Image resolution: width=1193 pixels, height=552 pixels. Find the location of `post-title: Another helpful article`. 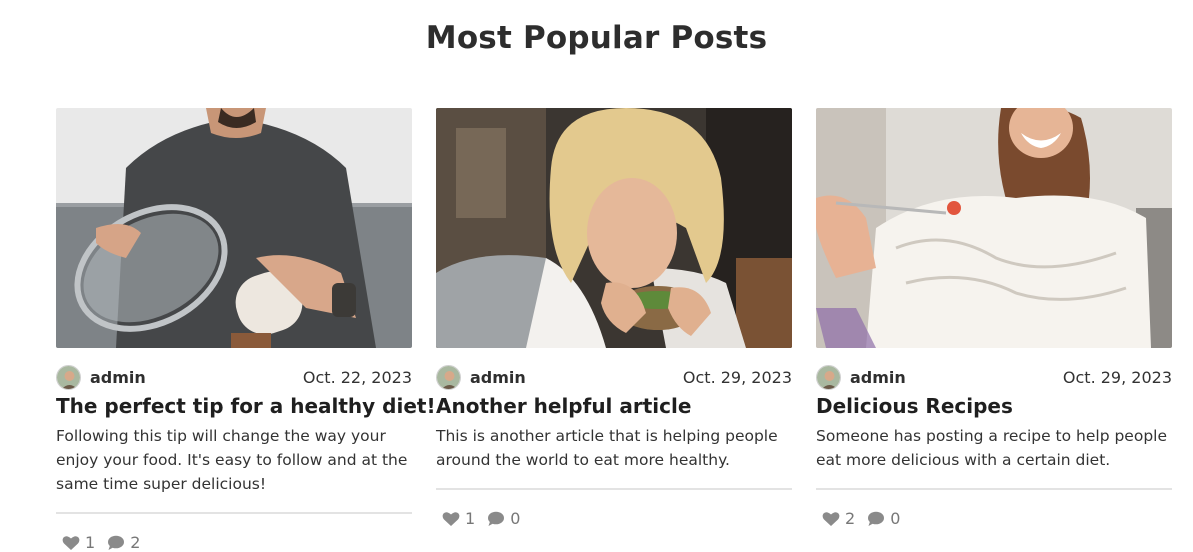

post-title: Another helpful article is located at coordinates (614, 406).